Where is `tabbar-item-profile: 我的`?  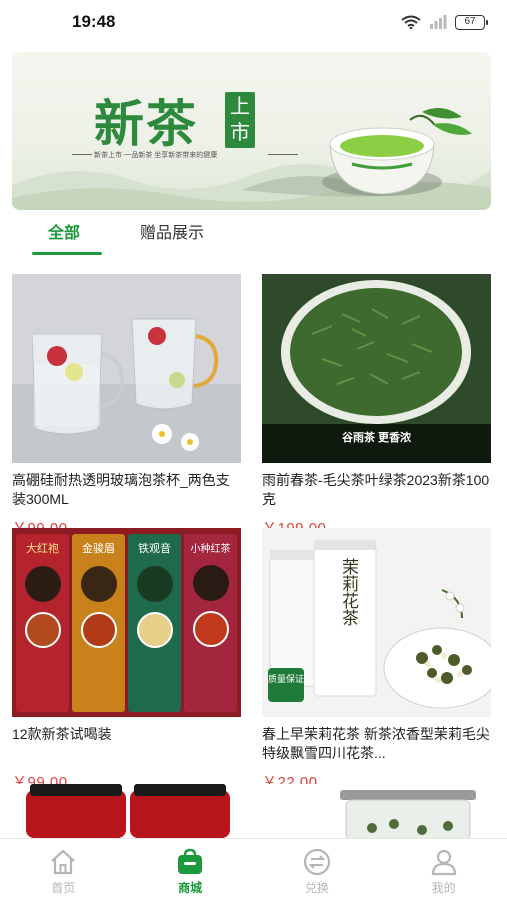 tabbar-item-profile: 我的 is located at coordinates (443, 869).